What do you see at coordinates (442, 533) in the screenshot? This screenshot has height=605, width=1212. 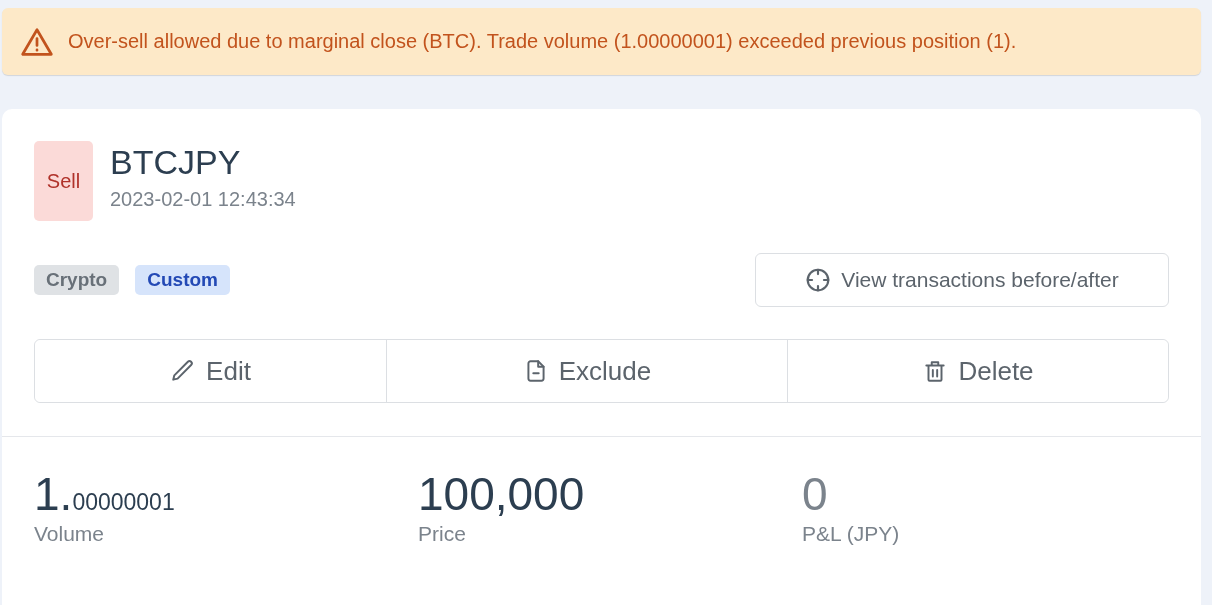 I see `stat-label: Price` at bounding box center [442, 533].